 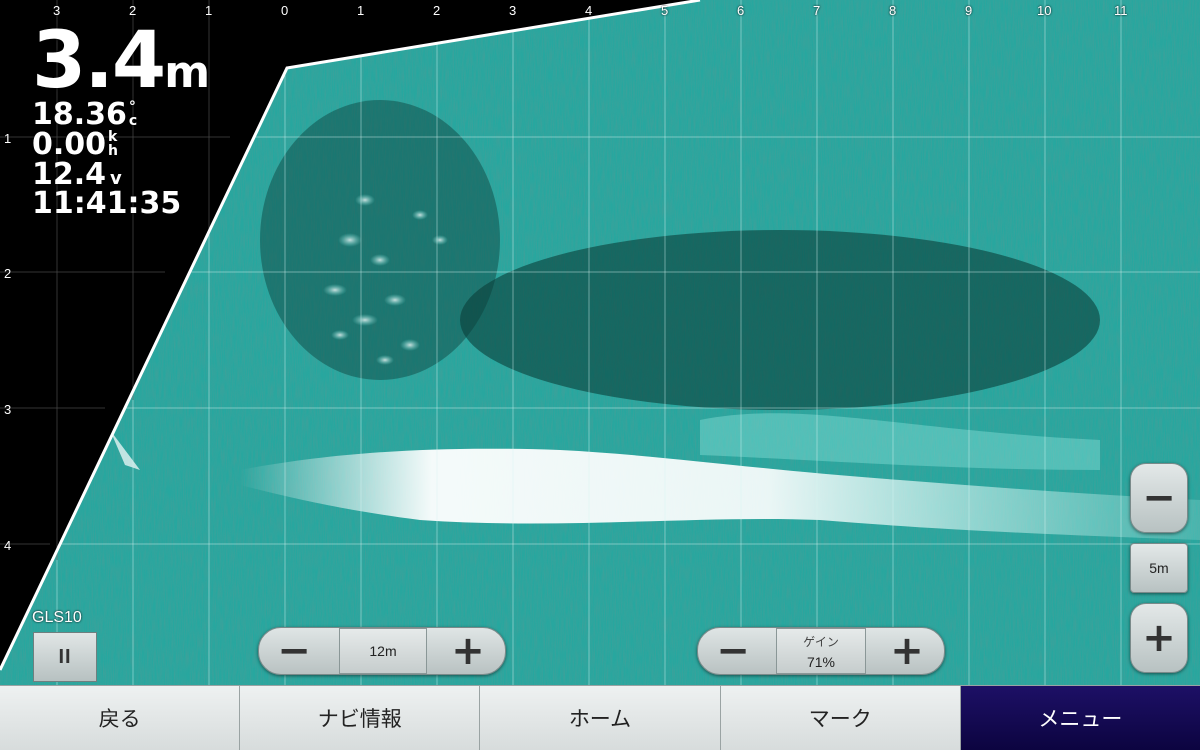 What do you see at coordinates (893, 10) in the screenshot?
I see `top-axis-label: 8` at bounding box center [893, 10].